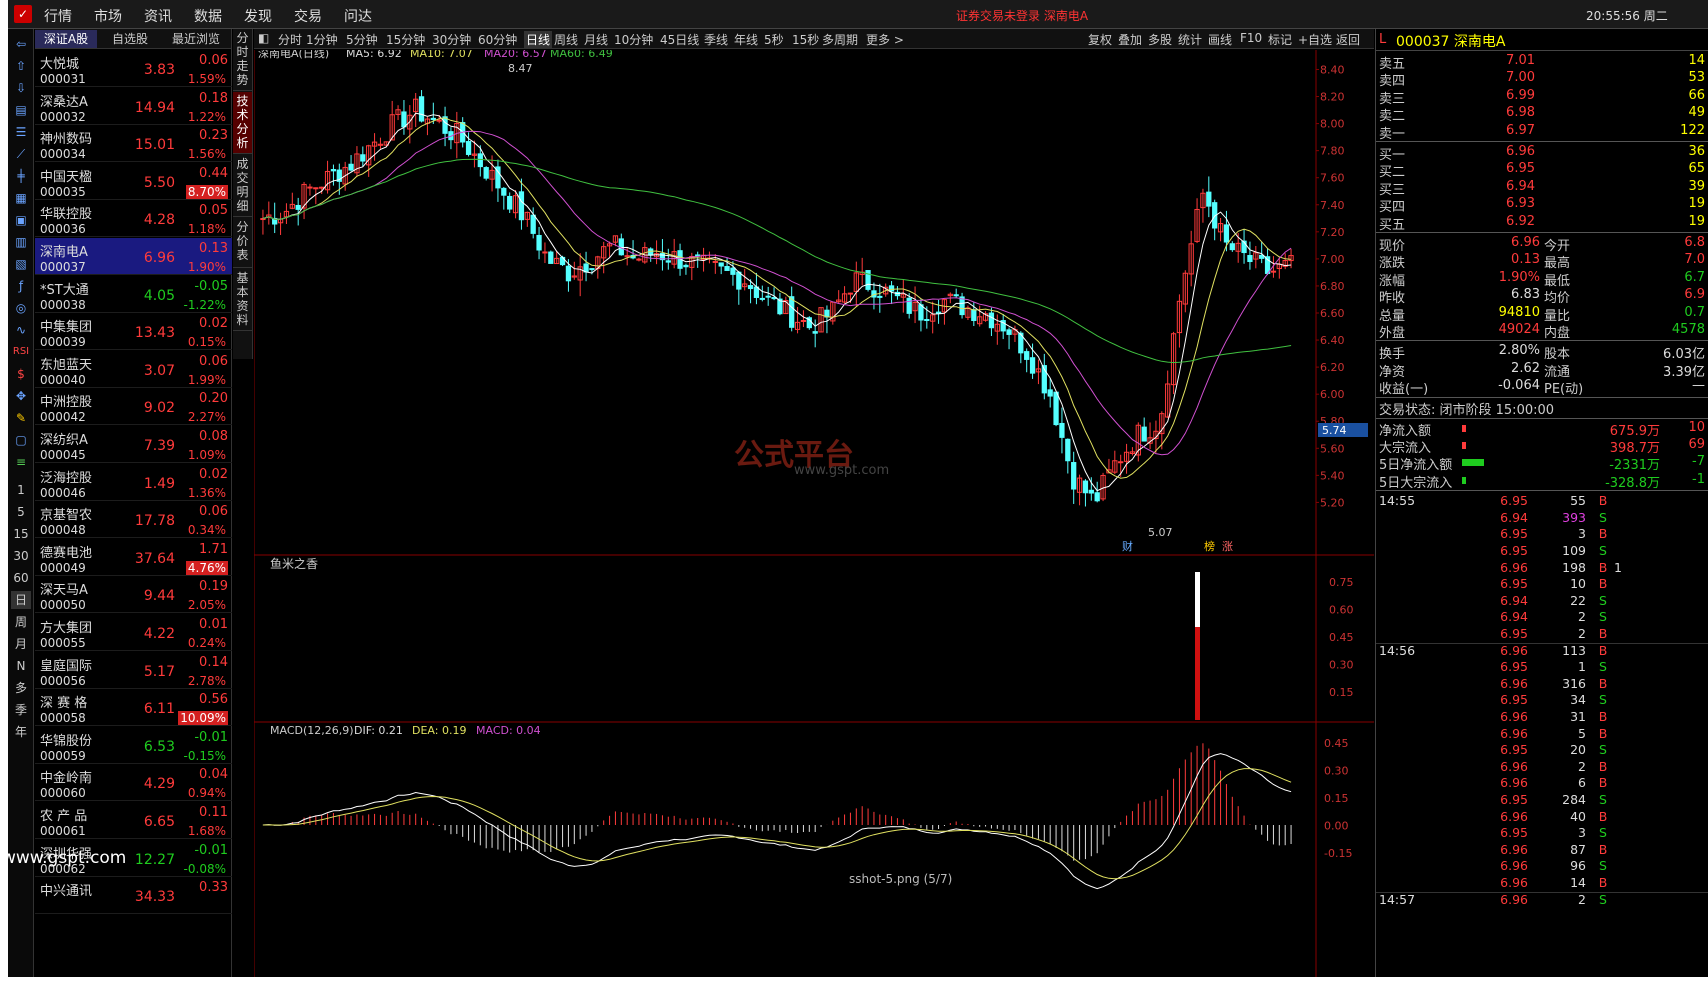  What do you see at coordinates (308, 16) in the screenshot?
I see `menu-trade: 交易` at bounding box center [308, 16].